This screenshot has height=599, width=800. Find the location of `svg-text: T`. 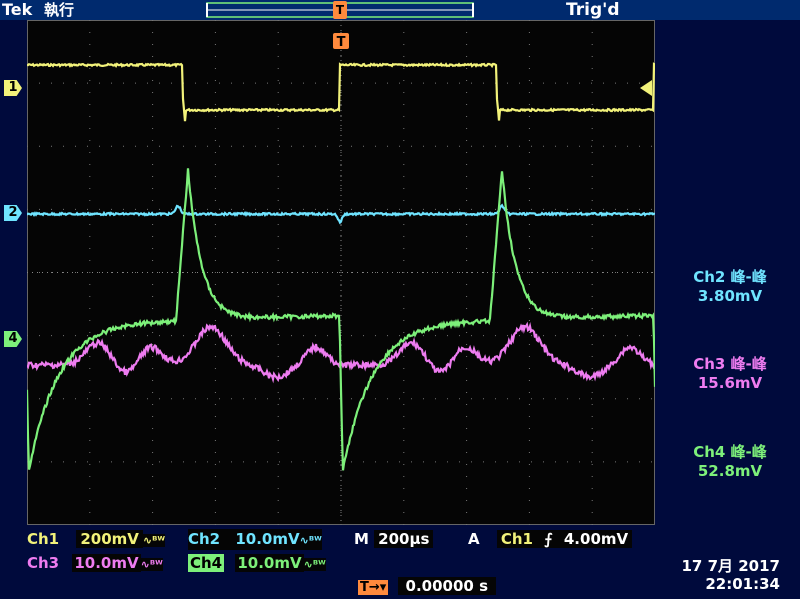

svg-text: T is located at coordinates (341, 42).